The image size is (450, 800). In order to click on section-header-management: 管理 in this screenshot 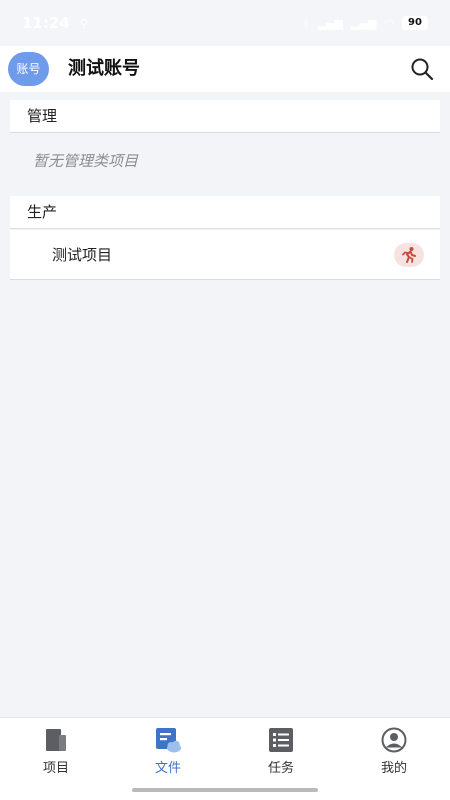, I will do `click(225, 116)`.